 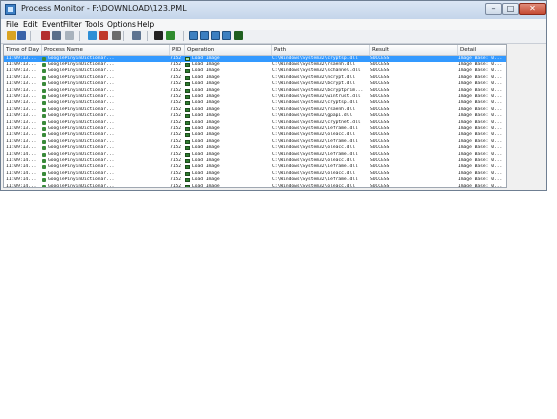 I want to click on profiling-icon, so click(x=238, y=35).